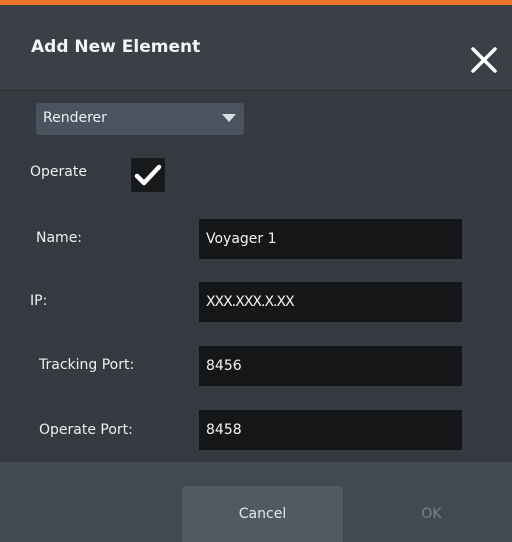  I want to click on element-type-value: Renderer, so click(75, 118).